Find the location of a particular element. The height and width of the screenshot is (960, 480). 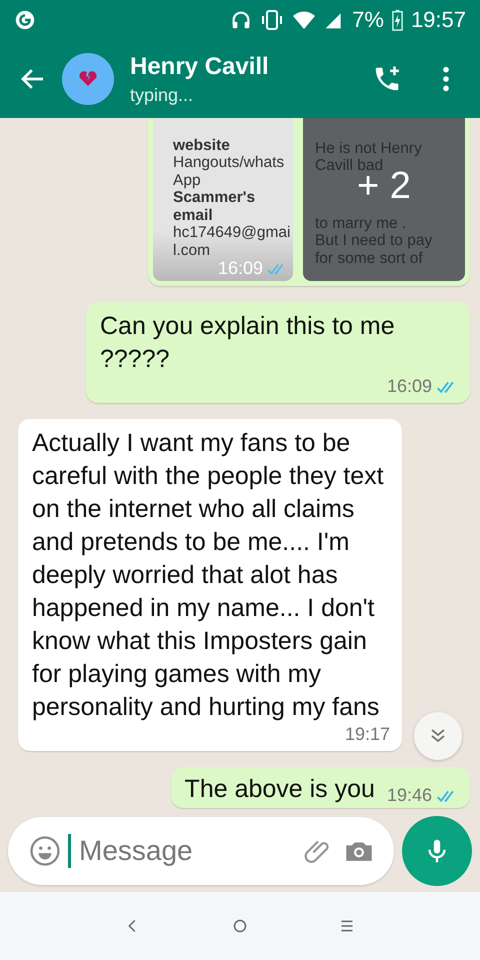

screenshot-text: hc174649@gmai is located at coordinates (231, 233).